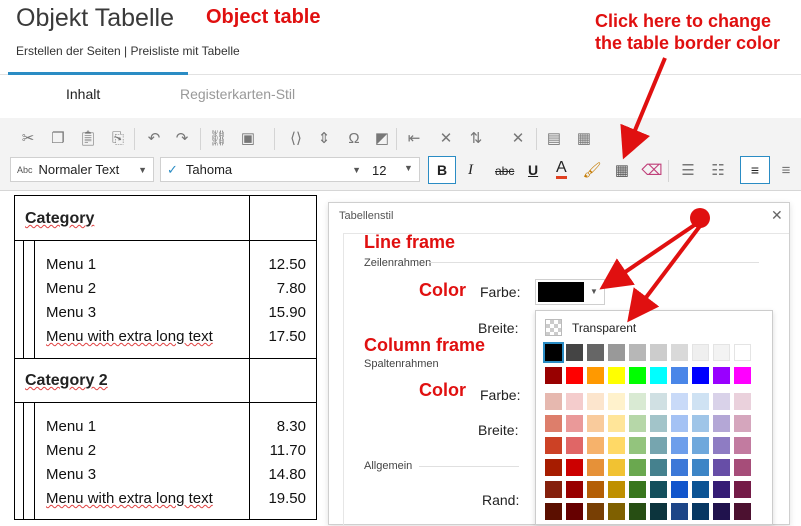 This screenshot has width=801, height=526. I want to click on bold-button: B, so click(442, 170).